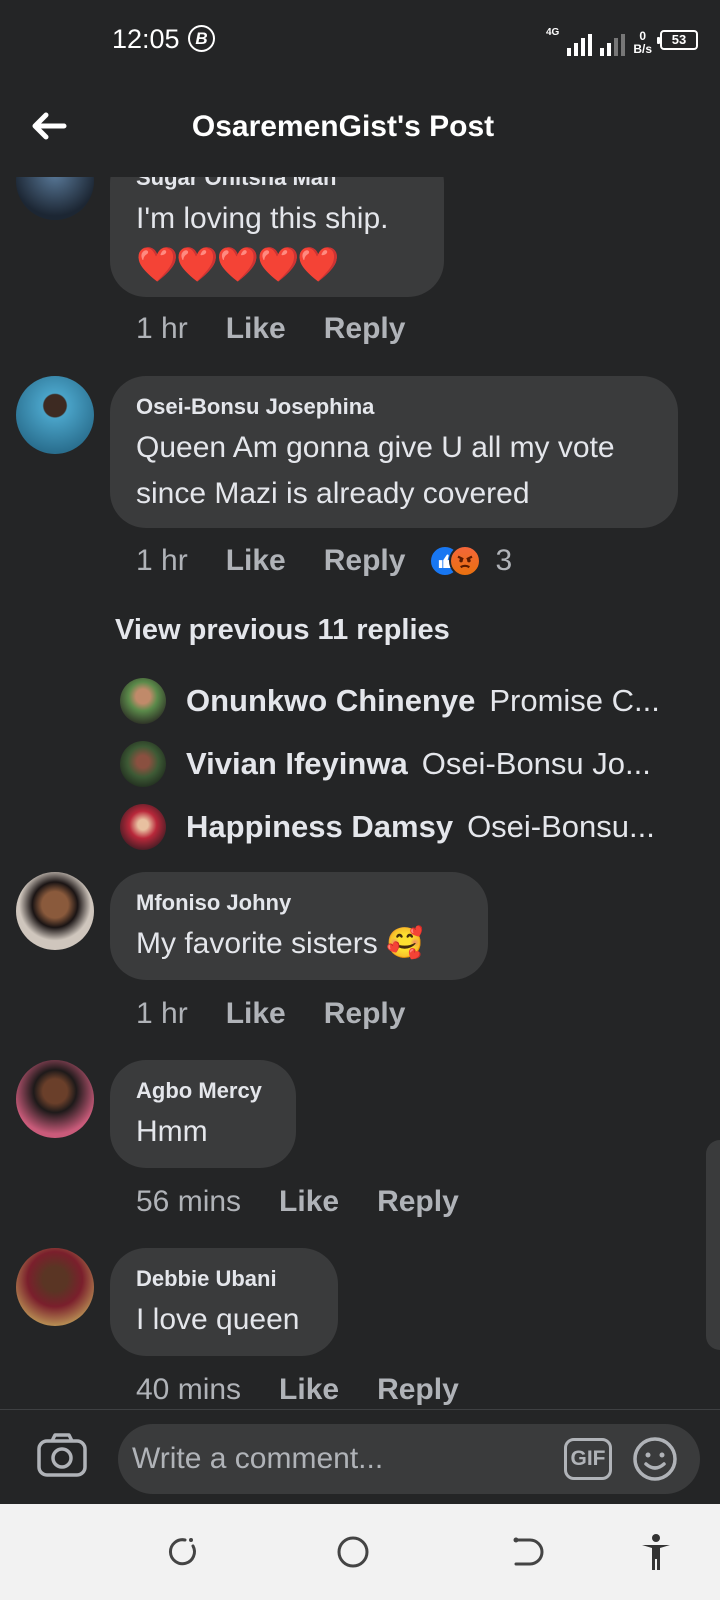 This screenshot has width=720, height=1600. What do you see at coordinates (394, 407) in the screenshot?
I see `comment-author: Osei-Bonsu Josephina` at bounding box center [394, 407].